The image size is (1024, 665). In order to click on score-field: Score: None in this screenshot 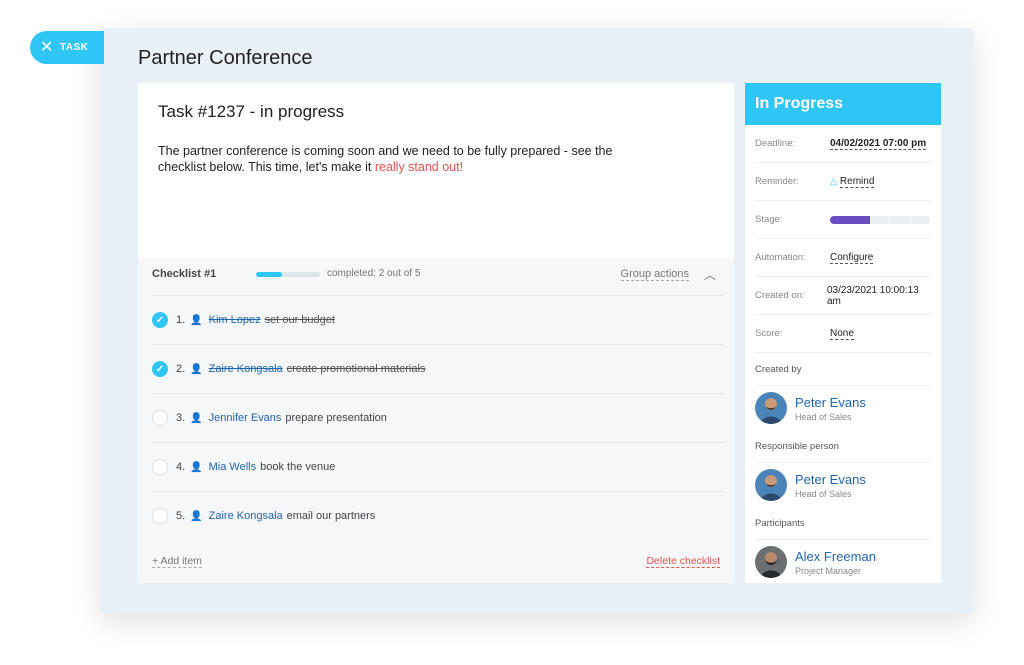, I will do `click(843, 334)`.